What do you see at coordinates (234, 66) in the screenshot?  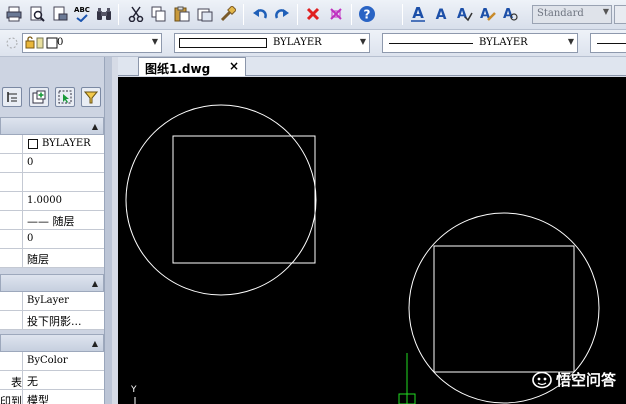 I see `close-icon: ×` at bounding box center [234, 66].